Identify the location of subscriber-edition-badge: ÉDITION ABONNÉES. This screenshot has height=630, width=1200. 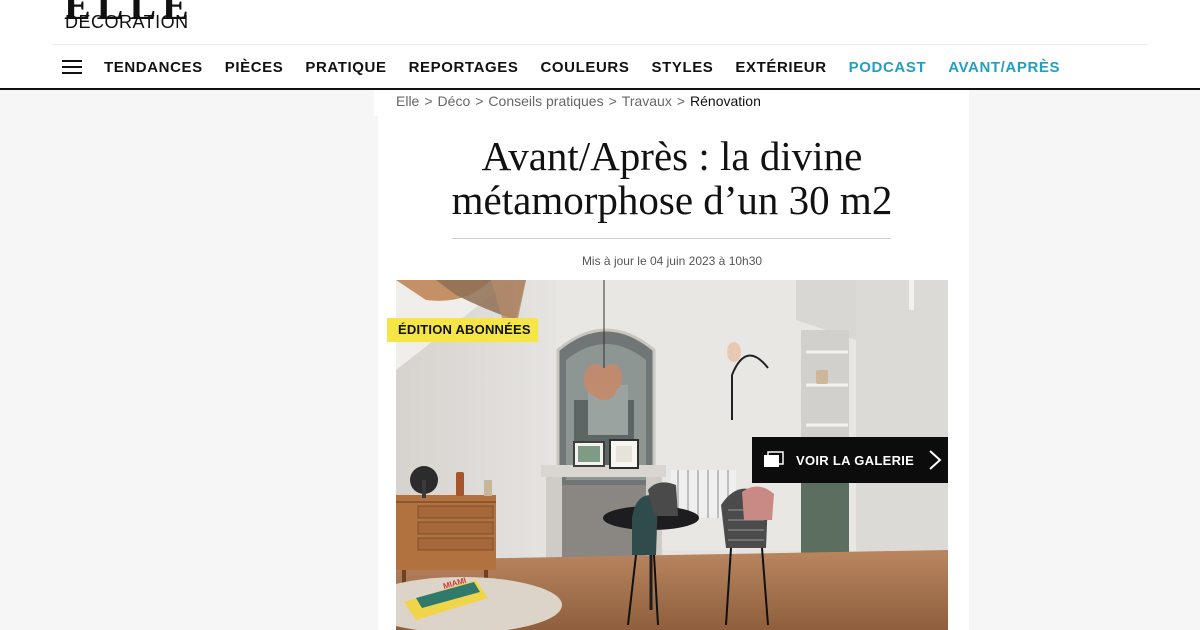
(462, 330).